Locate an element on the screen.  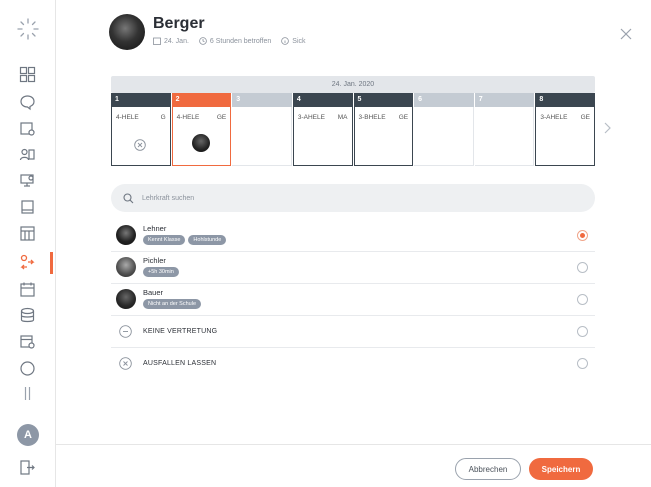
teacher-name: Lehner is located at coordinates (155, 228).